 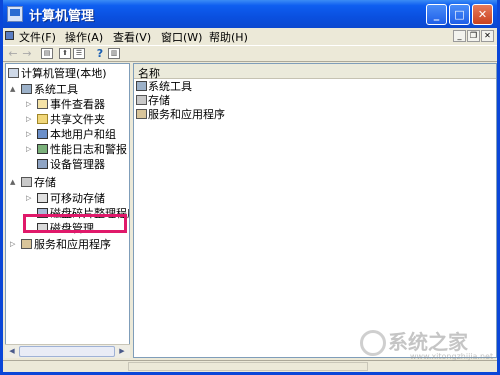 I want to click on users-icon, so click(x=42, y=134).